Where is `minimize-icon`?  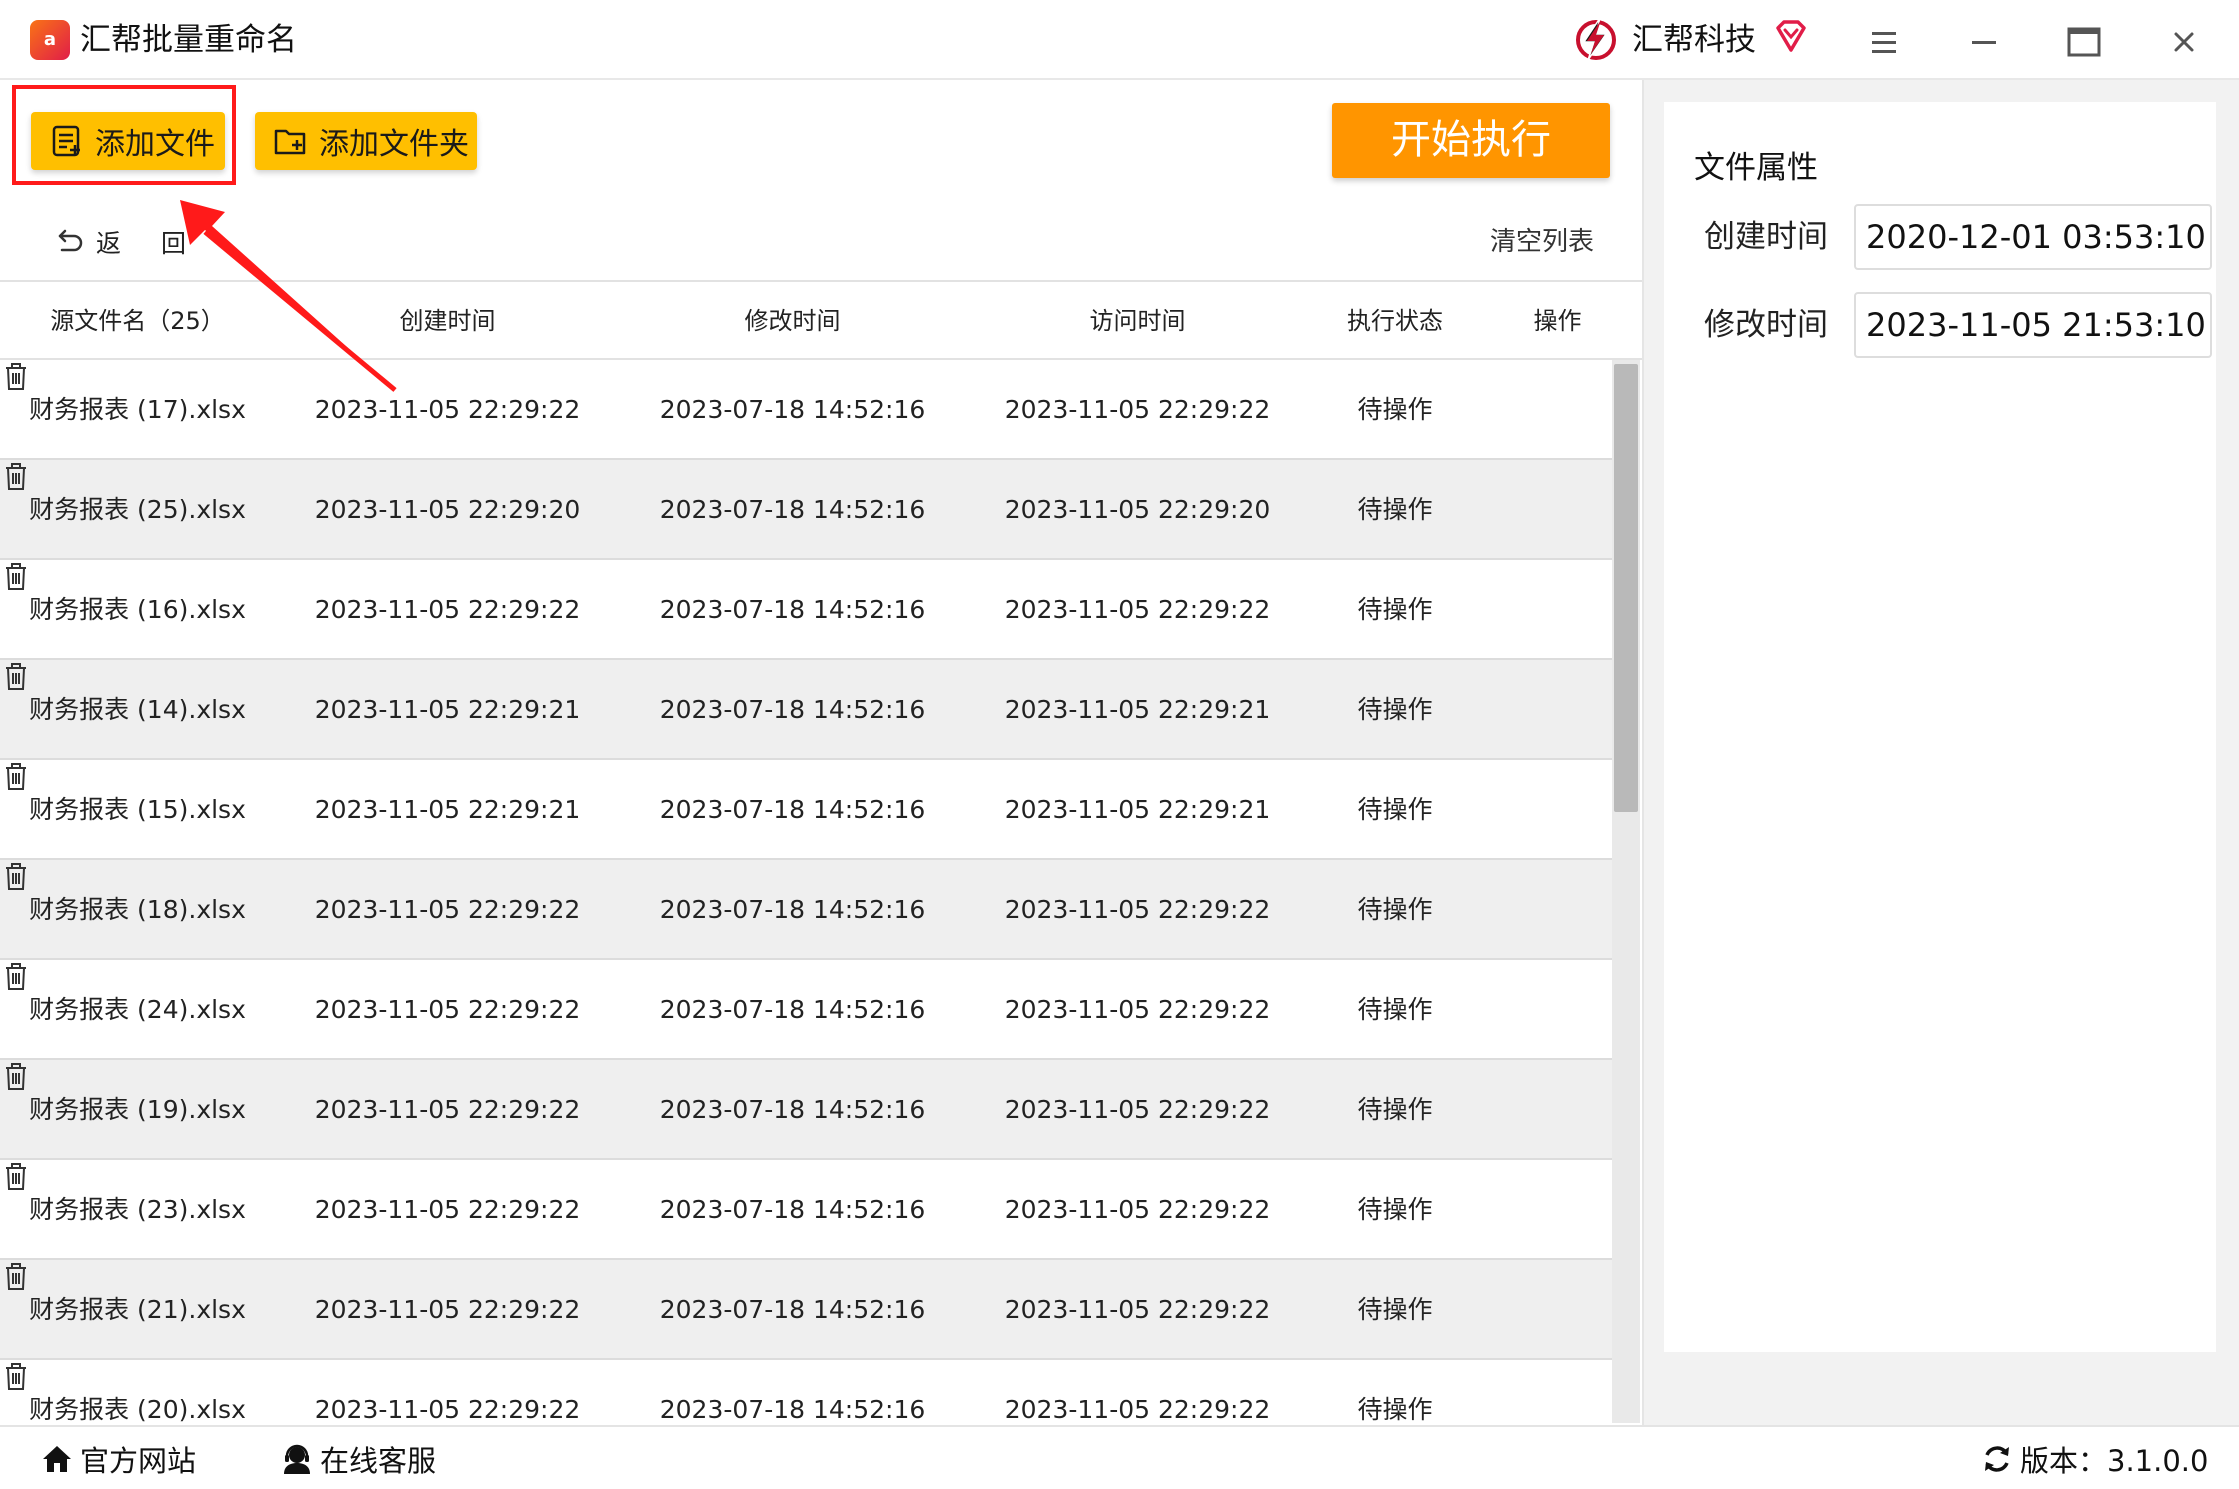
minimize-icon is located at coordinates (1984, 42).